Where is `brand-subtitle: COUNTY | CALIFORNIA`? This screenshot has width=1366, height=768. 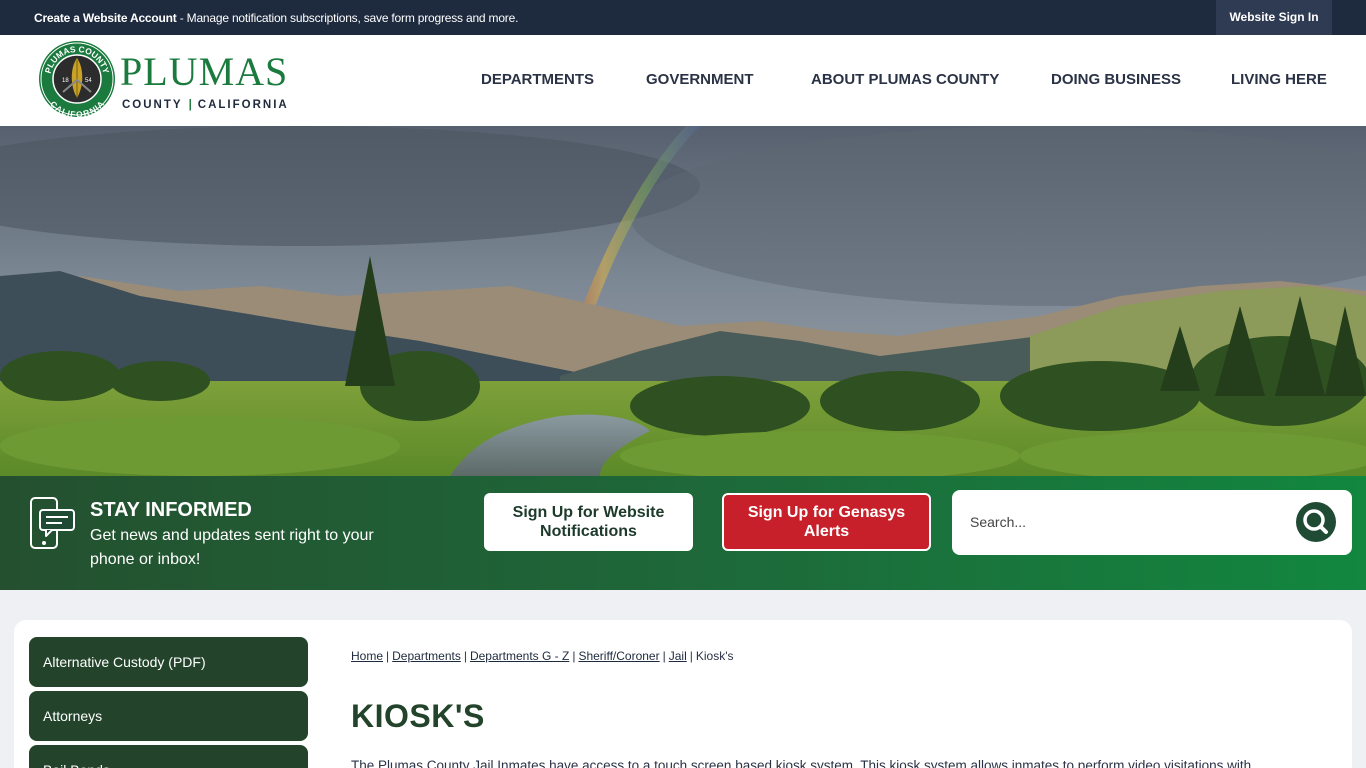 brand-subtitle: COUNTY | CALIFORNIA is located at coordinates (205, 105).